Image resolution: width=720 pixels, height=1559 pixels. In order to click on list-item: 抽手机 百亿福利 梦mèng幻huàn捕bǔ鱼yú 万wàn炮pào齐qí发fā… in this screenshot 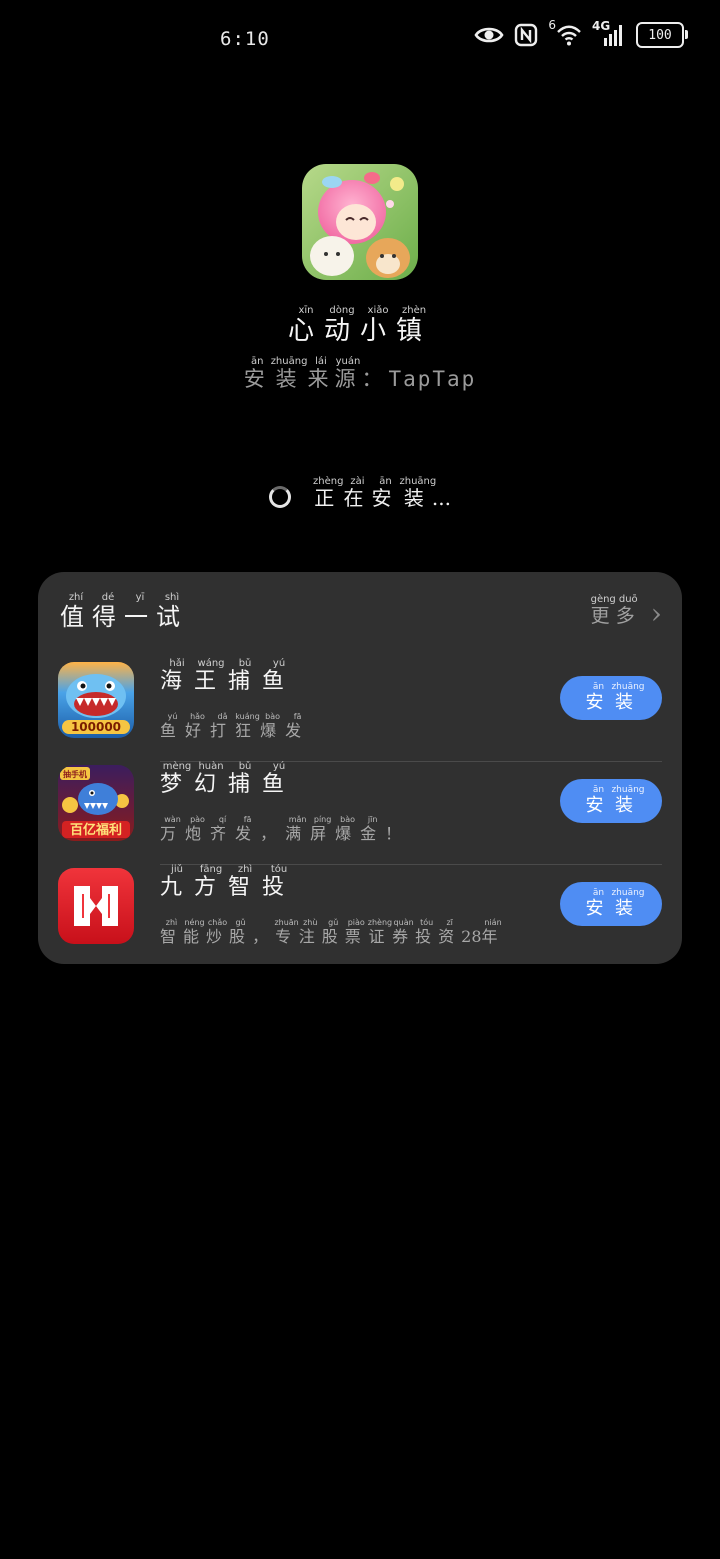, I will do `click(360, 813)`.